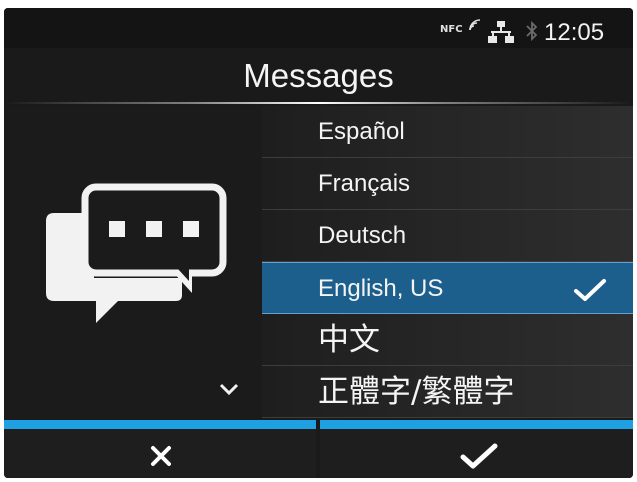 The height and width of the screenshot is (482, 637). Describe the element at coordinates (229, 389) in the screenshot. I see `scroll-down-chevron-icon` at that location.